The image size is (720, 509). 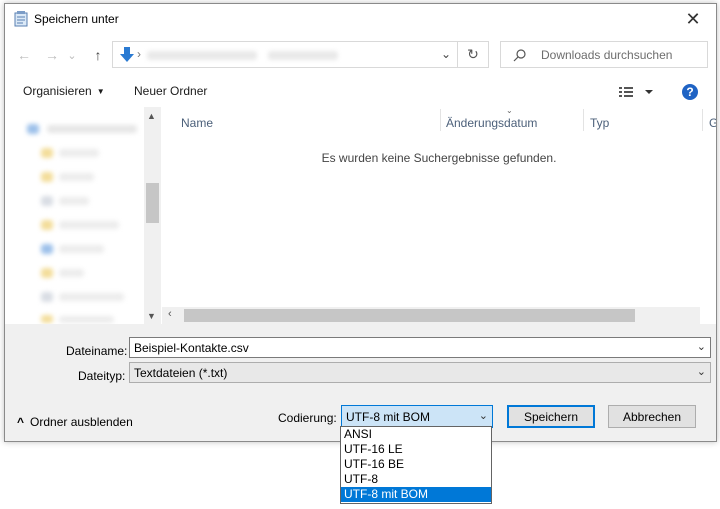 What do you see at coordinates (127, 54) in the screenshot?
I see `downloads-icon` at bounding box center [127, 54].